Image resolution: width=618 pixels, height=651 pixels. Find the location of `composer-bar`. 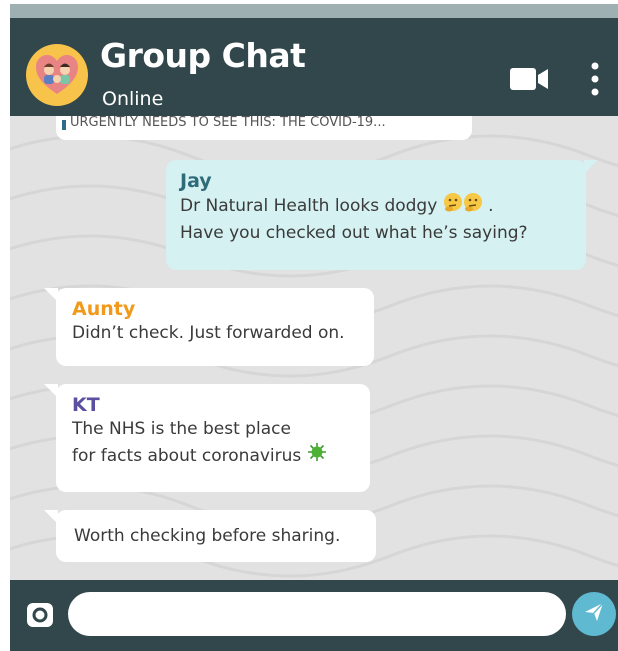

composer-bar is located at coordinates (314, 615).